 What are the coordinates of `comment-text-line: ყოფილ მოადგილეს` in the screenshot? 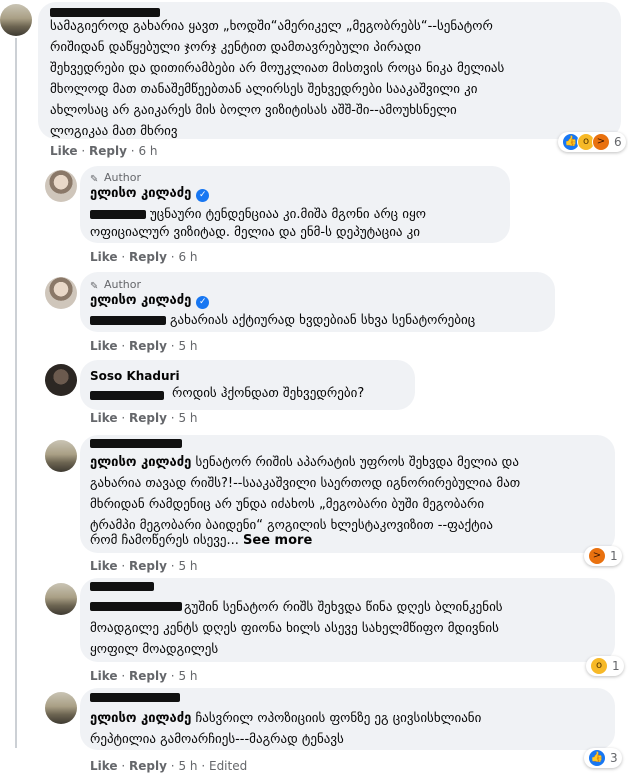 It's located at (154, 649).